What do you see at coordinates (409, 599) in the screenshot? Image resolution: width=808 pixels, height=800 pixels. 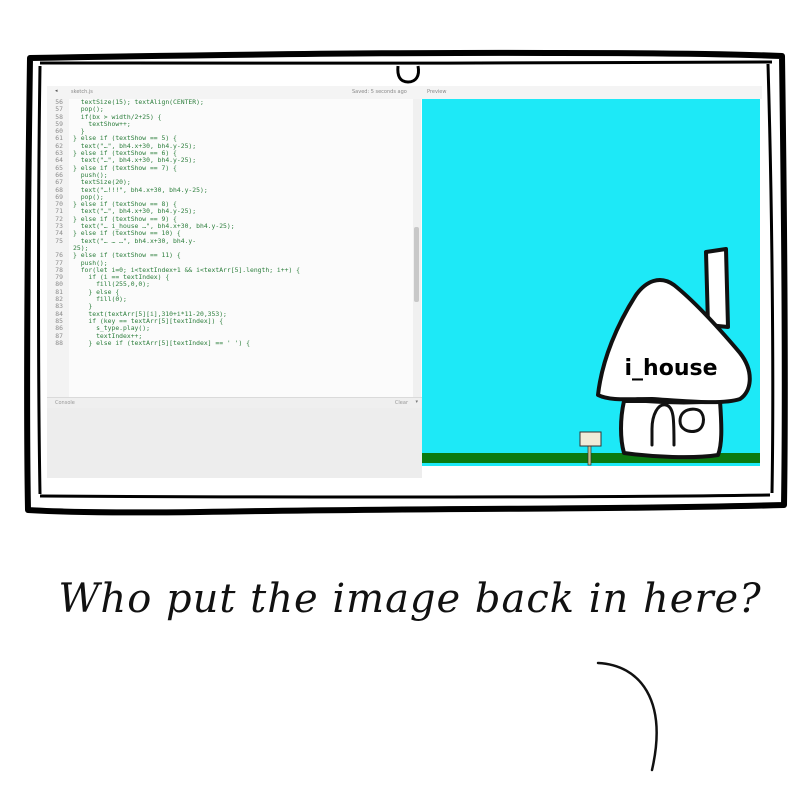 I see `handwritten-caption: Who put the image back in here?` at bounding box center [409, 599].